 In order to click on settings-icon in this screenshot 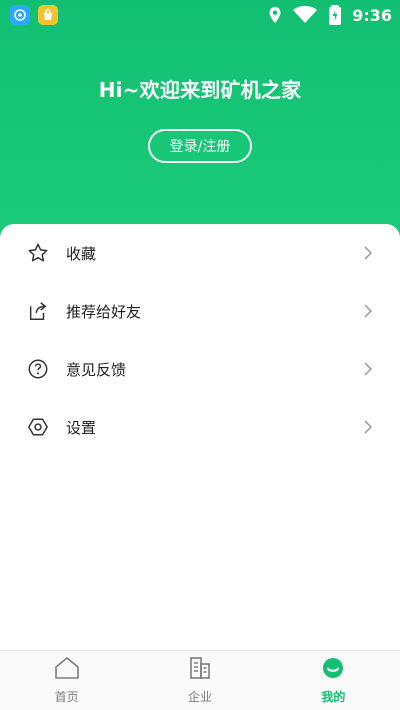, I will do `click(38, 427)`.